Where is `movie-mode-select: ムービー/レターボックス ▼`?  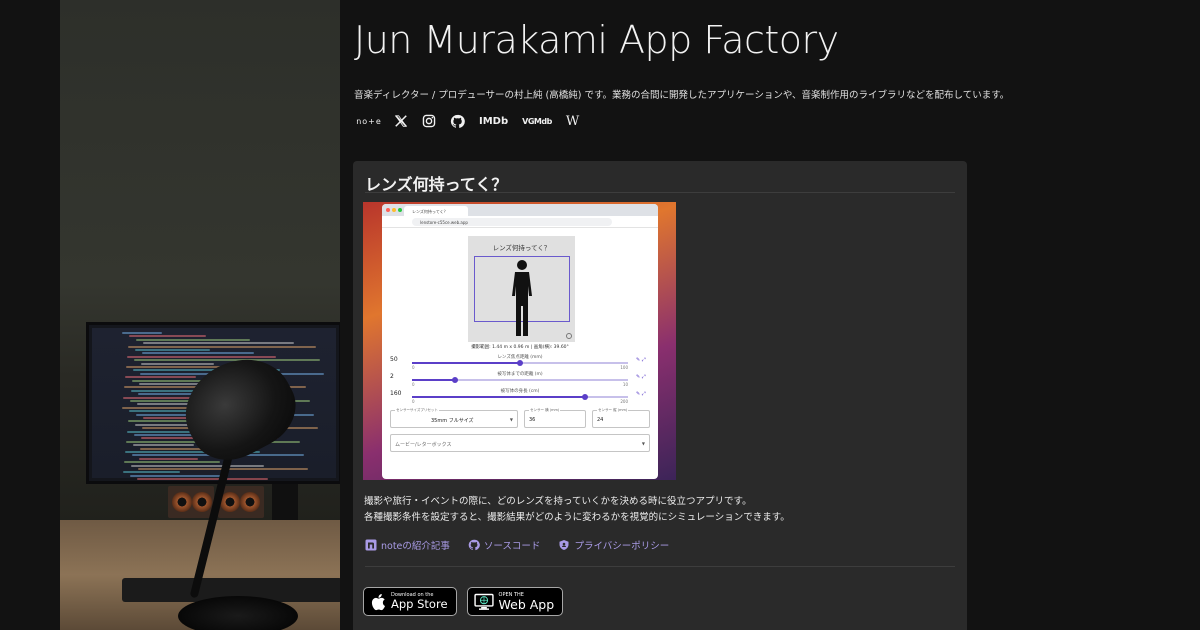 movie-mode-select: ムービー/レターボックス ▼ is located at coordinates (520, 443).